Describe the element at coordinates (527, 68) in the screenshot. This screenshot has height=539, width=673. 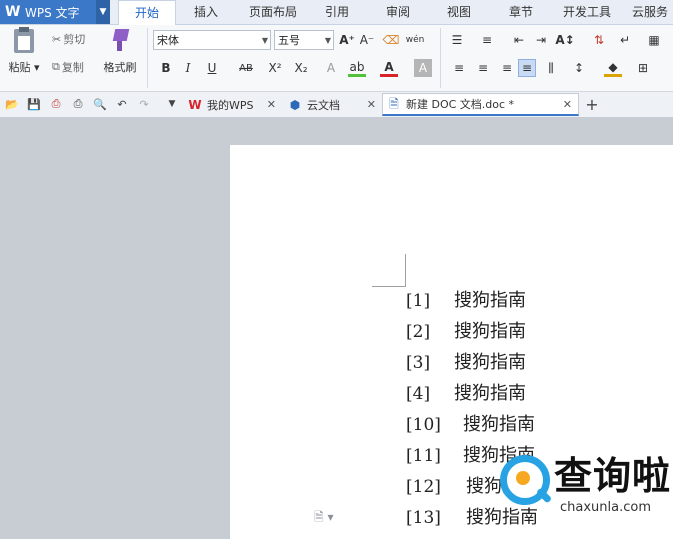
I see `justify-icon: ≡` at that location.